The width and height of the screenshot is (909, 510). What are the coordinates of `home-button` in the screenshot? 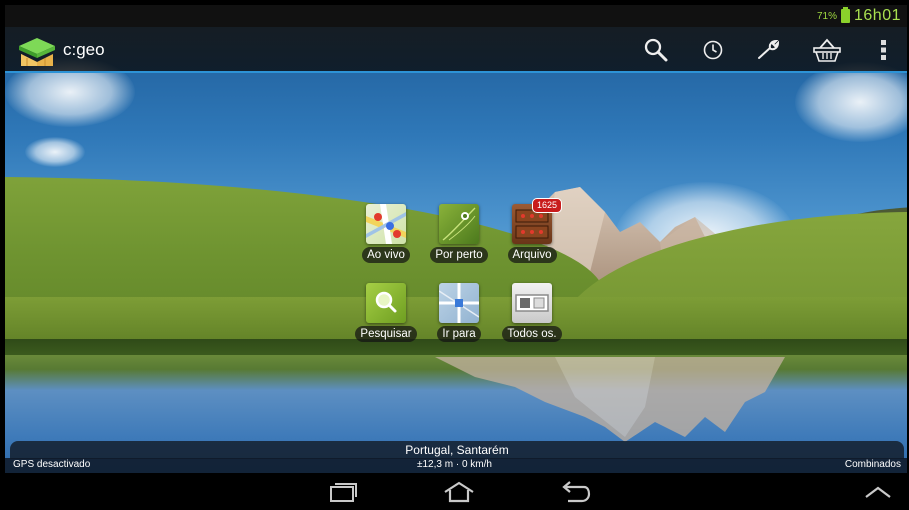 It's located at (459, 492).